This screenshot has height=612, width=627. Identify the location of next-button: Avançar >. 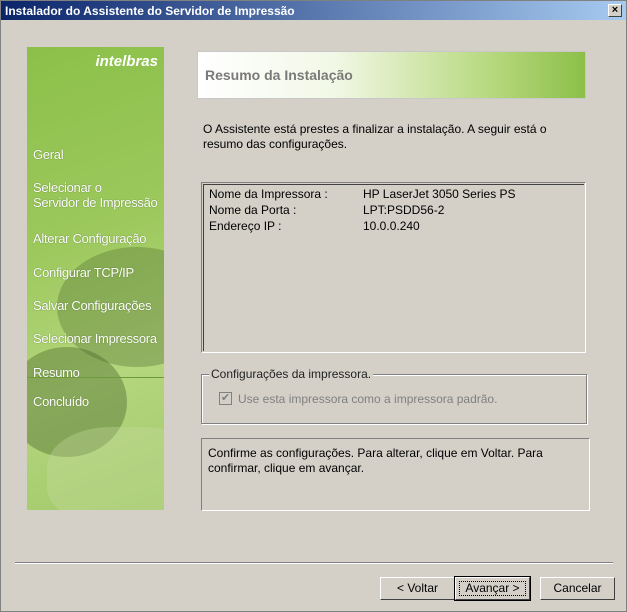
(492, 588).